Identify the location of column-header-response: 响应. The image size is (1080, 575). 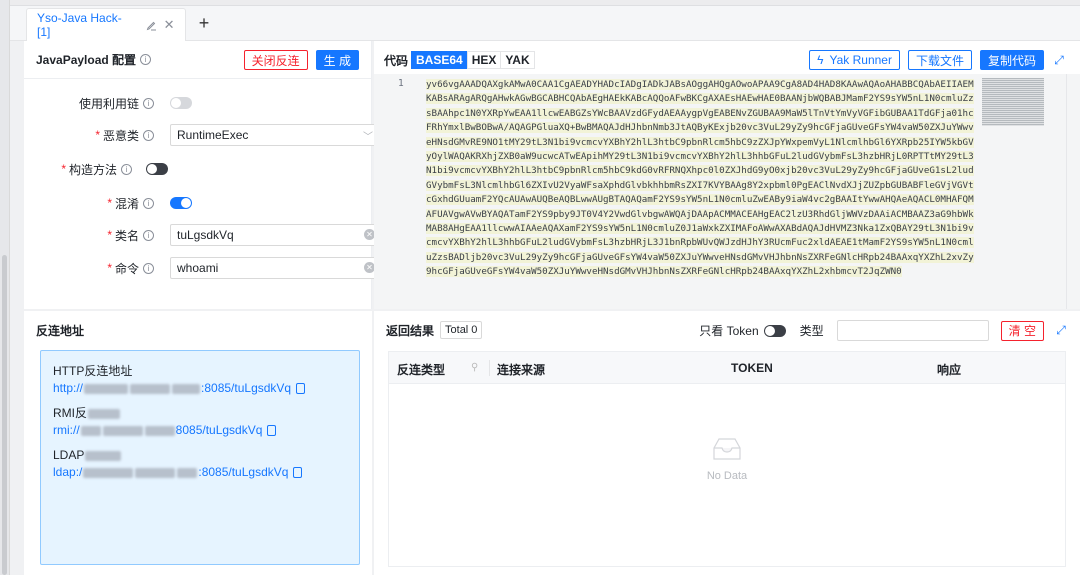
(949, 369).